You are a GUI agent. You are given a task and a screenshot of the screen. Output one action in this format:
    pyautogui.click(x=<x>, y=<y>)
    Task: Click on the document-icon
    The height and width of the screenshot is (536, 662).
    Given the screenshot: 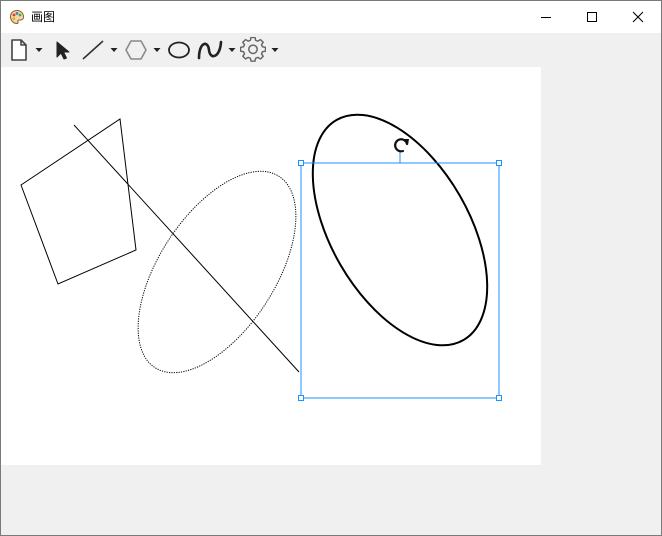 What is the action you would take?
    pyautogui.click(x=19, y=50)
    